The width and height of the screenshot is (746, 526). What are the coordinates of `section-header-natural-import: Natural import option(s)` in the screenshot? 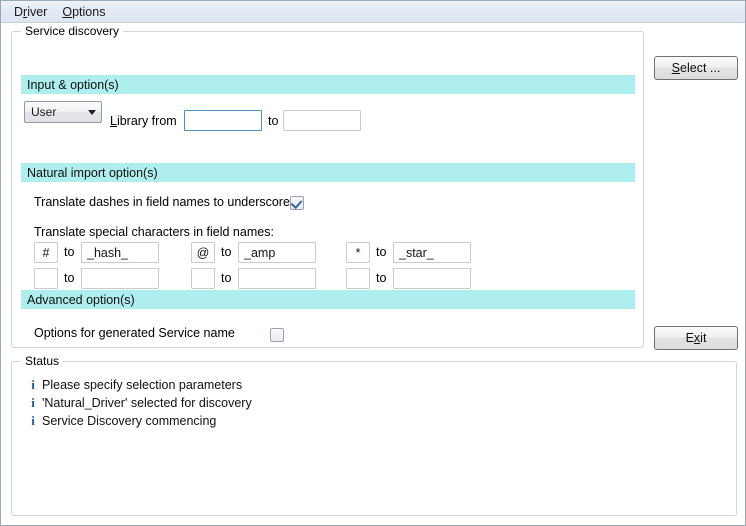 It's located at (328, 172).